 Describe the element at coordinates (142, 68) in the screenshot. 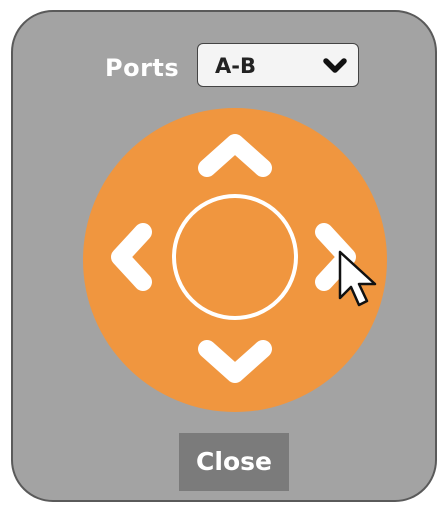

I see `ports-label: Ports` at that location.